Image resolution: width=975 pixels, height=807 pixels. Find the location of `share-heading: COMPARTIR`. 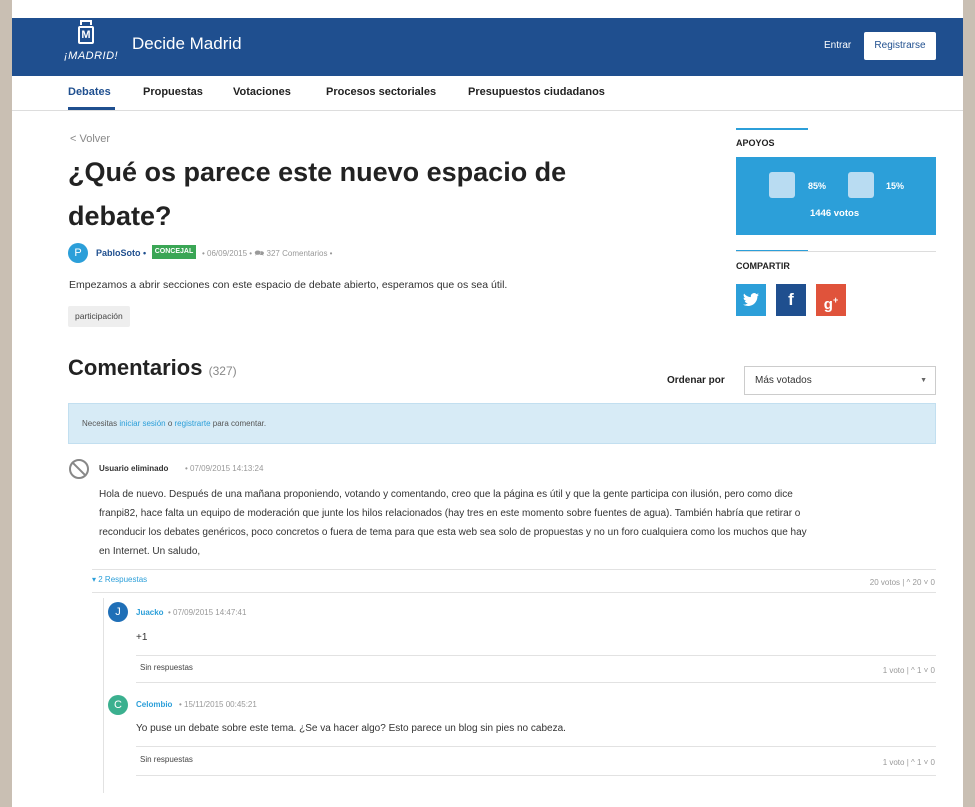

share-heading: COMPARTIR is located at coordinates (763, 266).